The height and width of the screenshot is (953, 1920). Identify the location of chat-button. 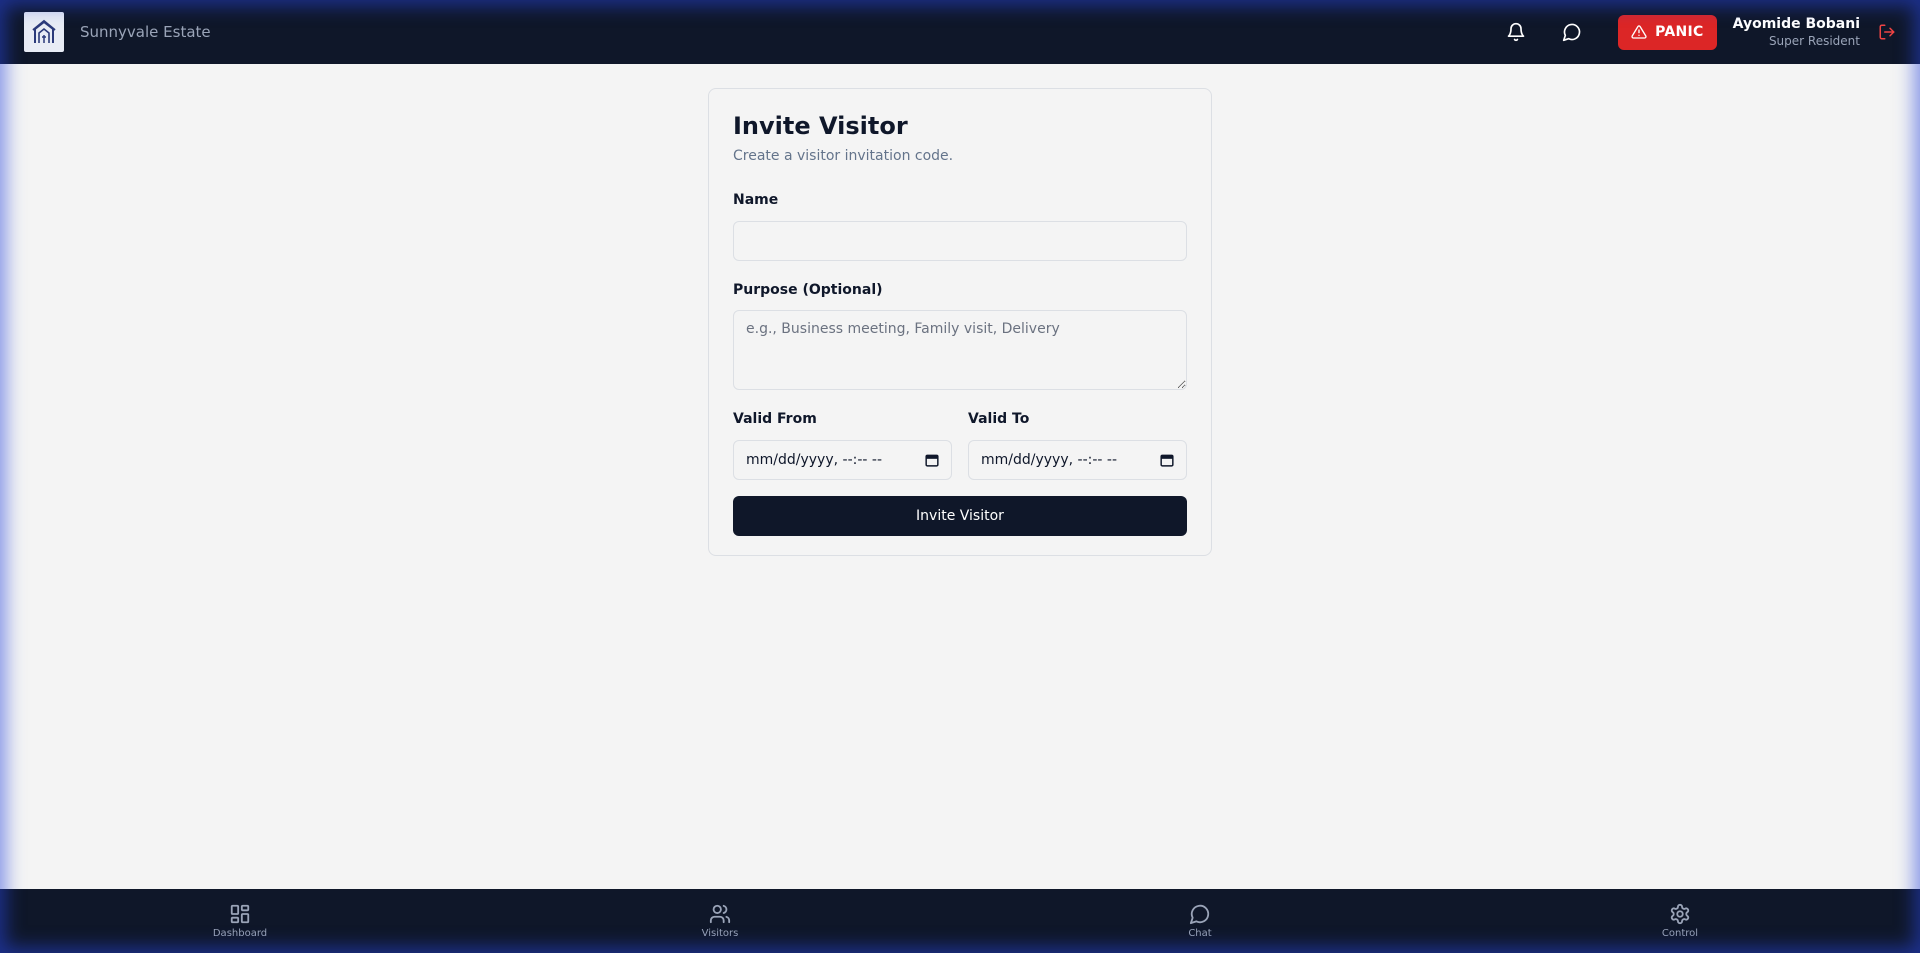
(1572, 32).